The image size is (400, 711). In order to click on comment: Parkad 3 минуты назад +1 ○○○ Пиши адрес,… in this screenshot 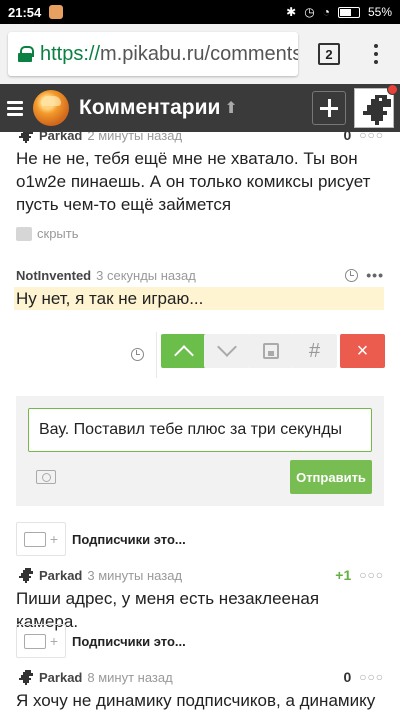, I will do `click(200, 599)`.